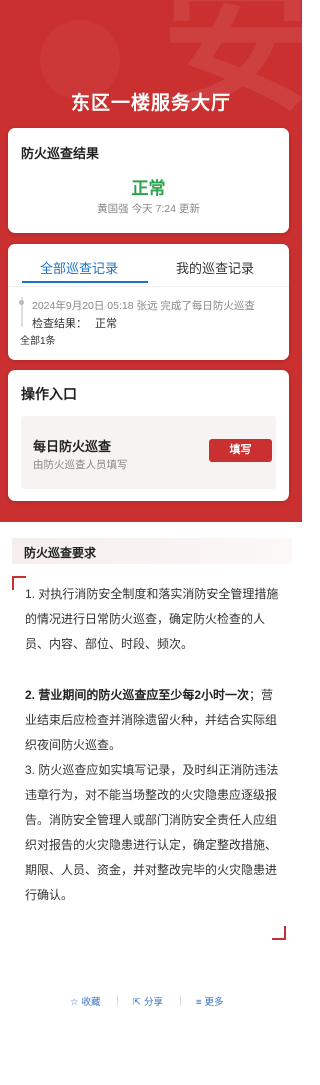 This screenshot has height=1085, width=320. What do you see at coordinates (150, 103) in the screenshot?
I see `page-title: 东区一楼服务大厅` at bounding box center [150, 103].